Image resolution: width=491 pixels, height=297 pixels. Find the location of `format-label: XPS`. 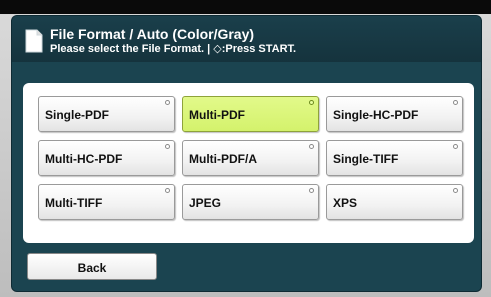

format-label: XPS is located at coordinates (345, 203).